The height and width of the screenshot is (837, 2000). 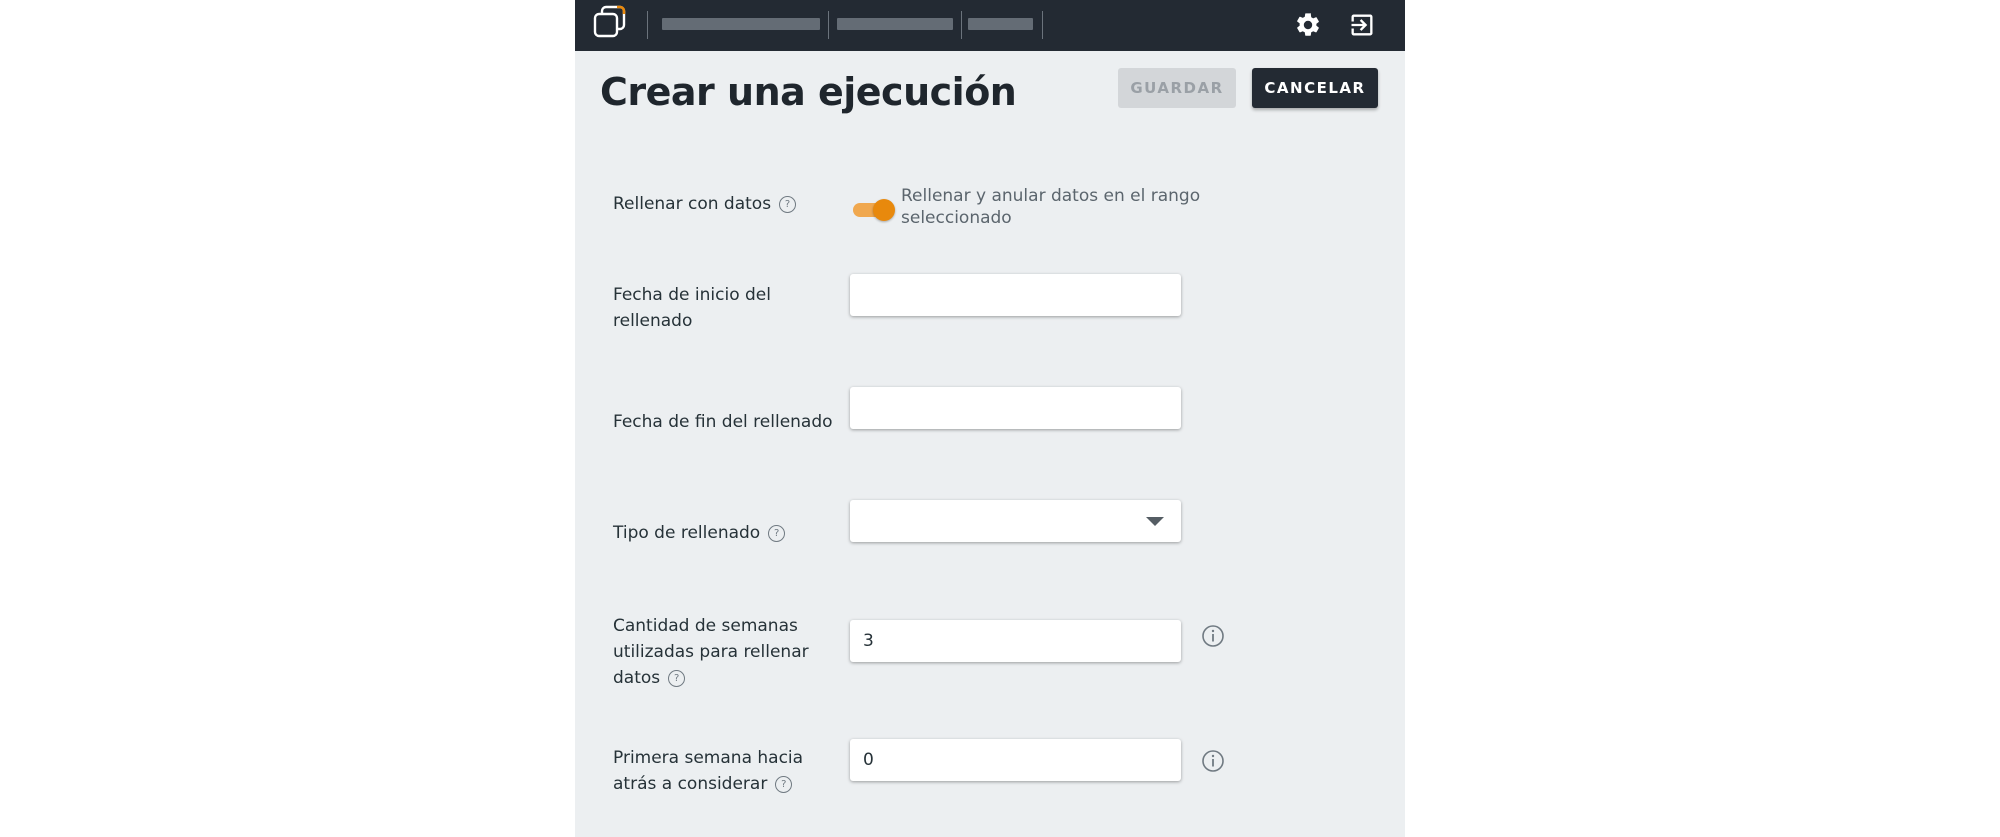 What do you see at coordinates (692, 204) in the screenshot?
I see `fill-data-label-text: Rellenar con datos` at bounding box center [692, 204].